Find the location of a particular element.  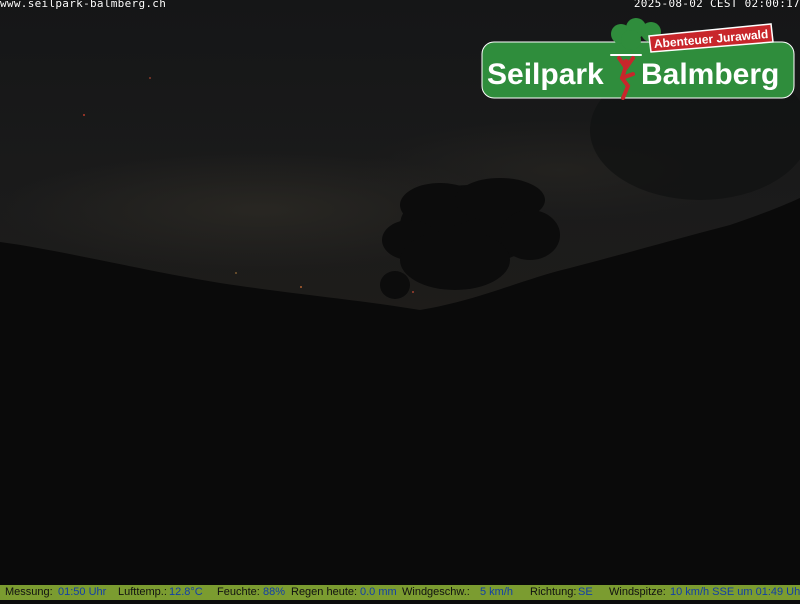

webcam-url: www.seilpark-balmberg.ch is located at coordinates (83, 5).